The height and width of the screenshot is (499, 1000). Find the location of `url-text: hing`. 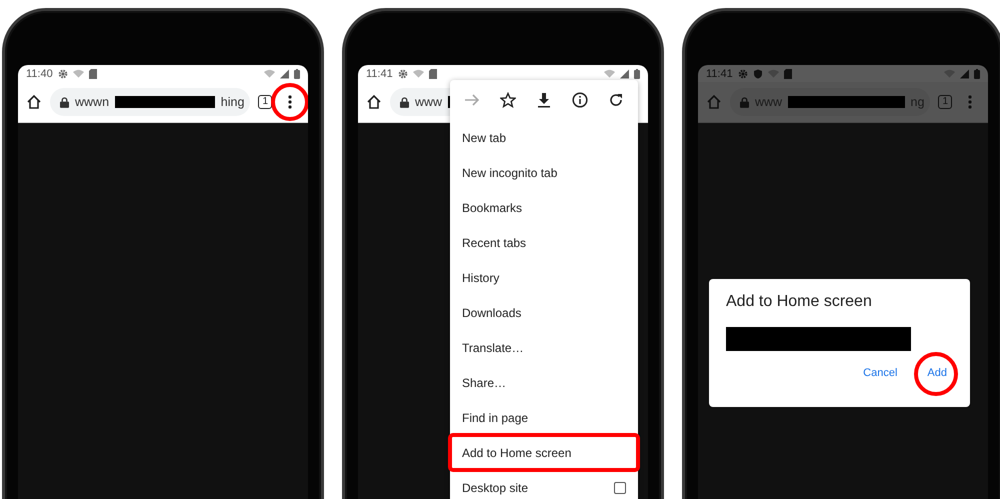

url-text: hing is located at coordinates (232, 102).